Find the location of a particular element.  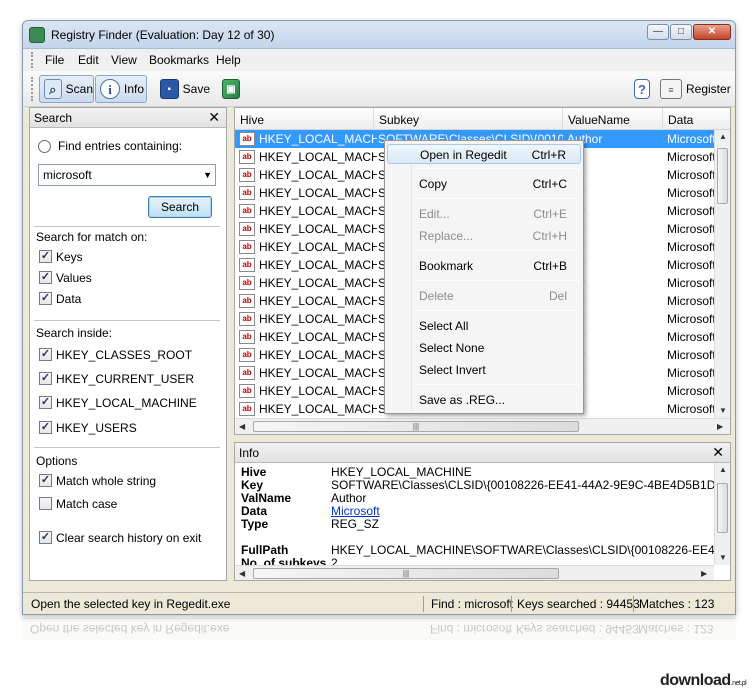

watermark-logo: download.net.pl is located at coordinates (703, 681).